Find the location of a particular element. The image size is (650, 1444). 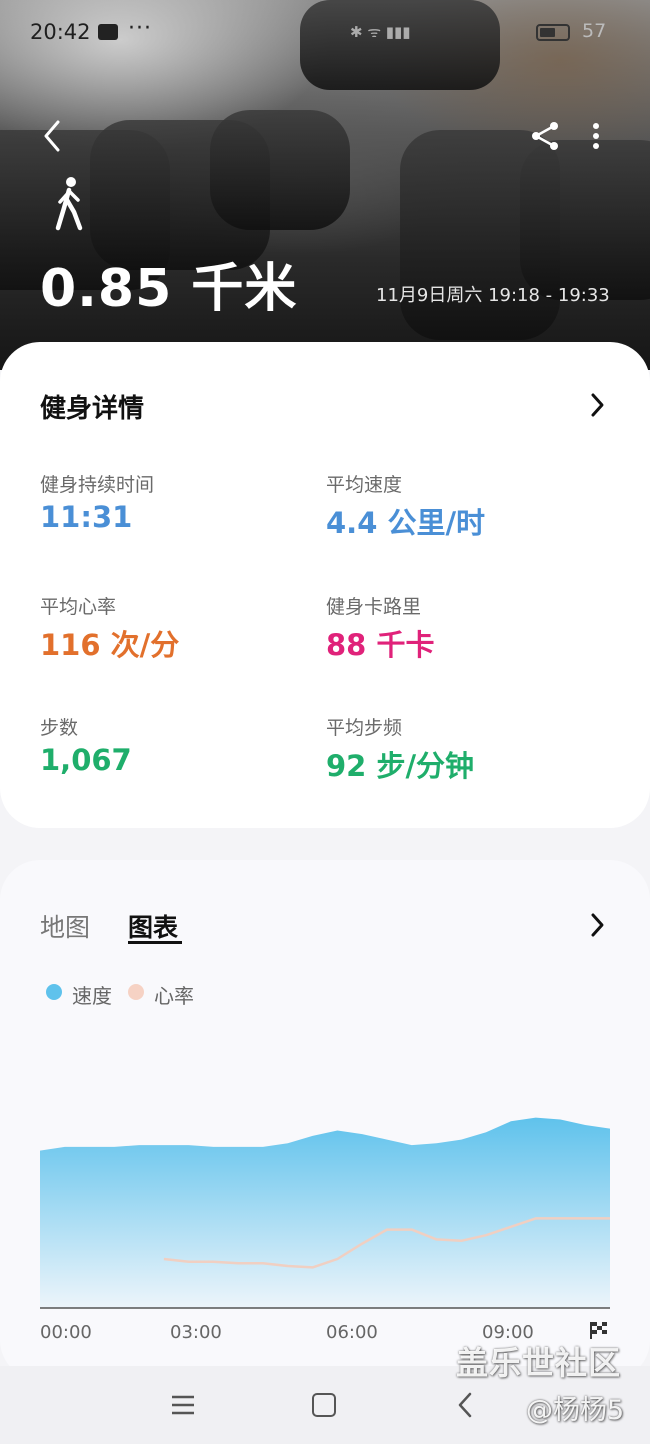

tab-chart: 图表 is located at coordinates (153, 926).